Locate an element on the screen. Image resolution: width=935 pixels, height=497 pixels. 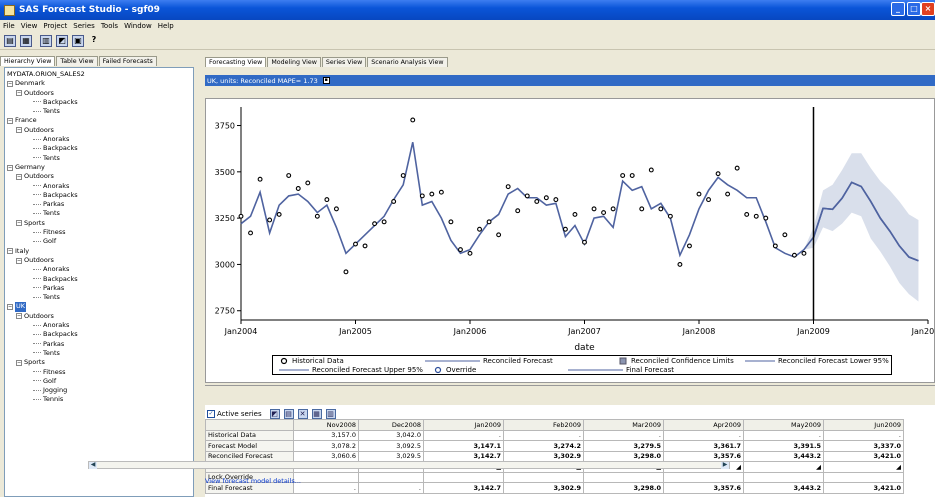
maximize-button: □ is located at coordinates (914, 9).